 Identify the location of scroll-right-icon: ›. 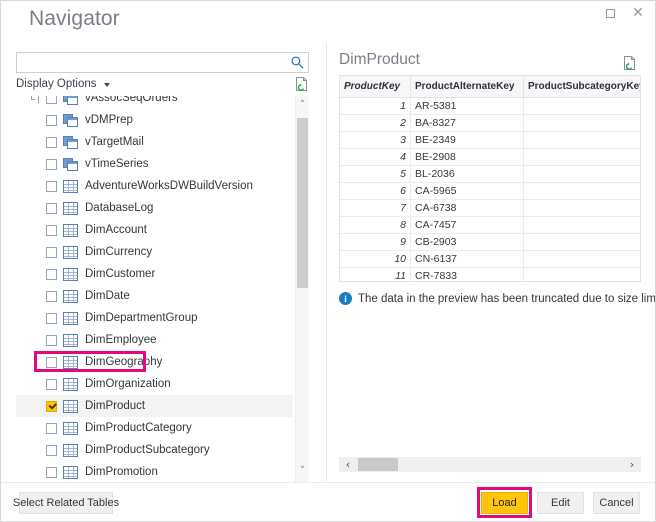
(632, 464).